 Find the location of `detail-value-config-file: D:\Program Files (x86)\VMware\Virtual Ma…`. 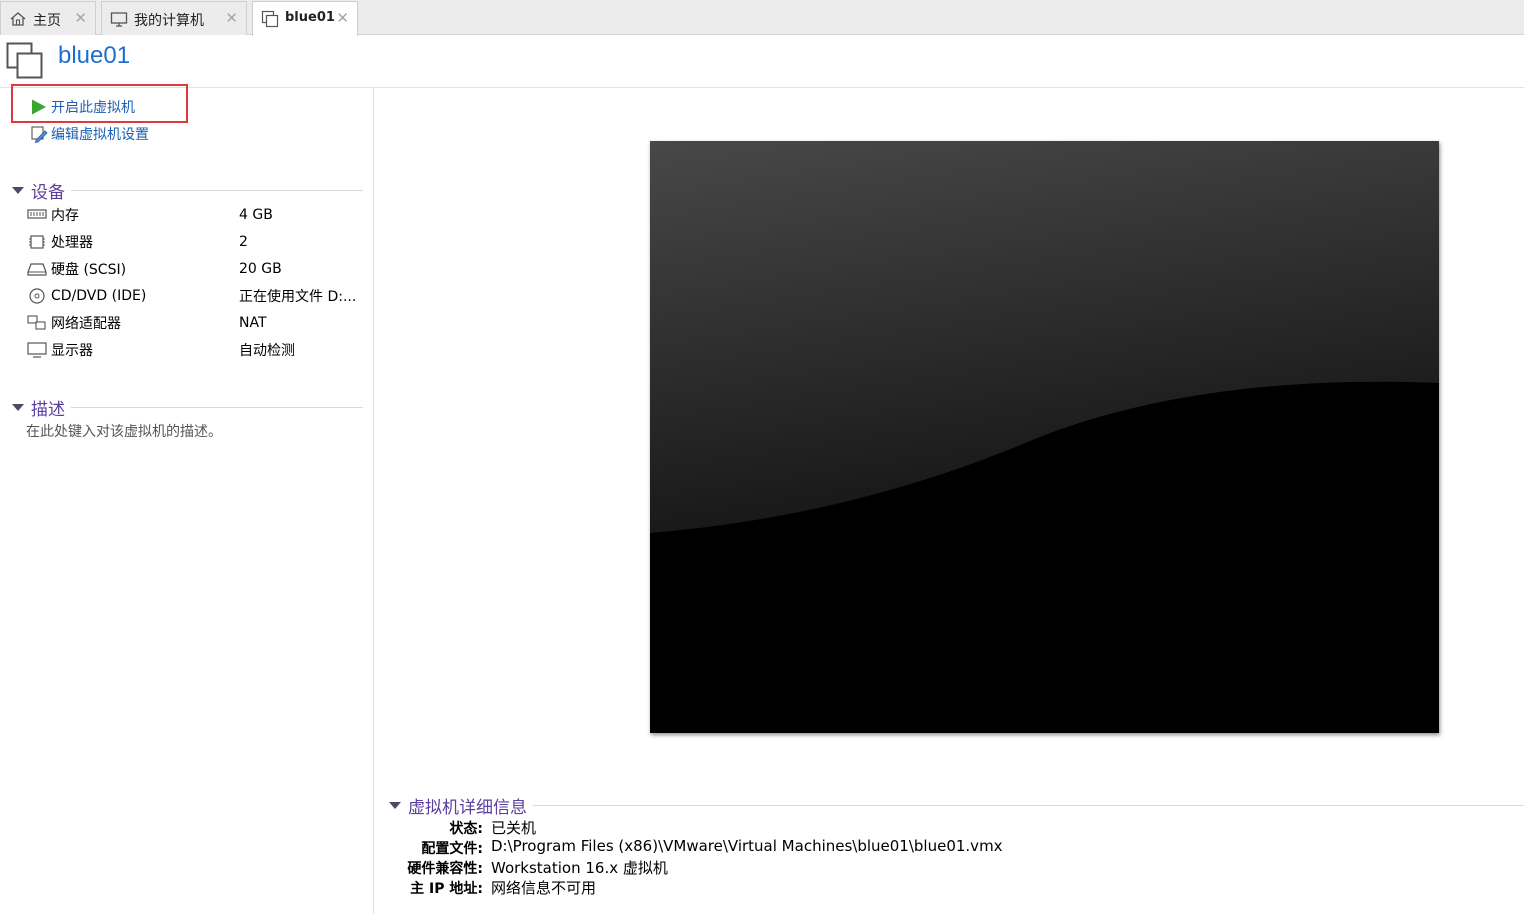

detail-value-config-file: D:\Program Files (x86)\VMware\Virtual Ma… is located at coordinates (747, 846).